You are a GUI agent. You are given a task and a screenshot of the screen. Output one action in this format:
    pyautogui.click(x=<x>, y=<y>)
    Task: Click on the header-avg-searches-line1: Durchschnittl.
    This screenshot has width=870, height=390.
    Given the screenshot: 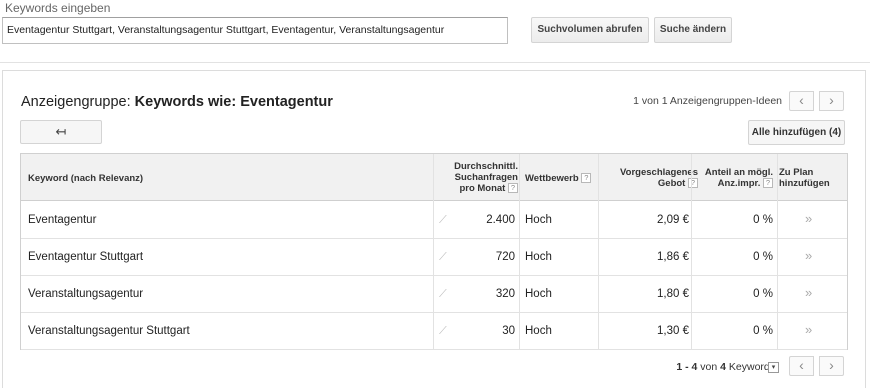 What is the action you would take?
    pyautogui.click(x=486, y=166)
    